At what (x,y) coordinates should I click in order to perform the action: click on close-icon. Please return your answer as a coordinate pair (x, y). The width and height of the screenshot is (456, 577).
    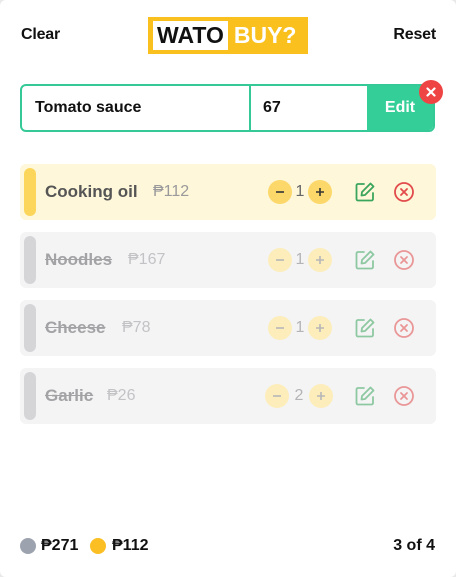
    Looking at the image, I should click on (431, 92).